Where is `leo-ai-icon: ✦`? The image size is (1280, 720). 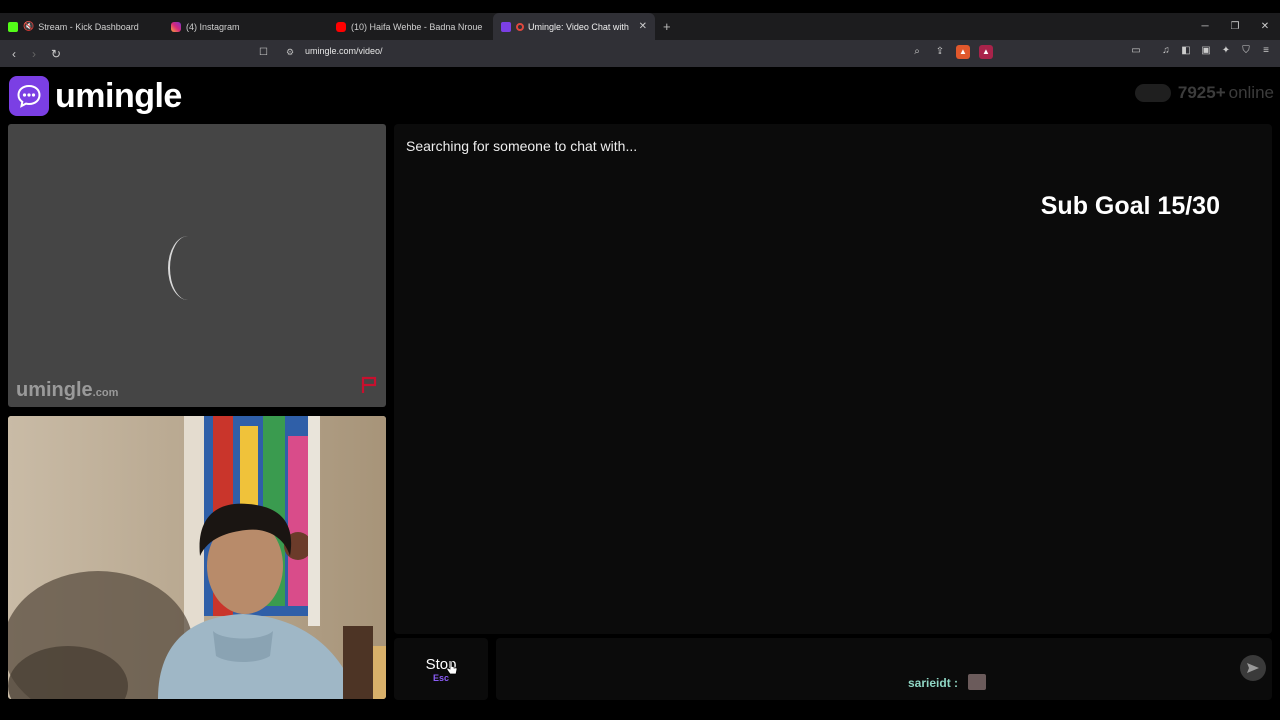
leo-ai-icon: ✦ is located at coordinates (1226, 51).